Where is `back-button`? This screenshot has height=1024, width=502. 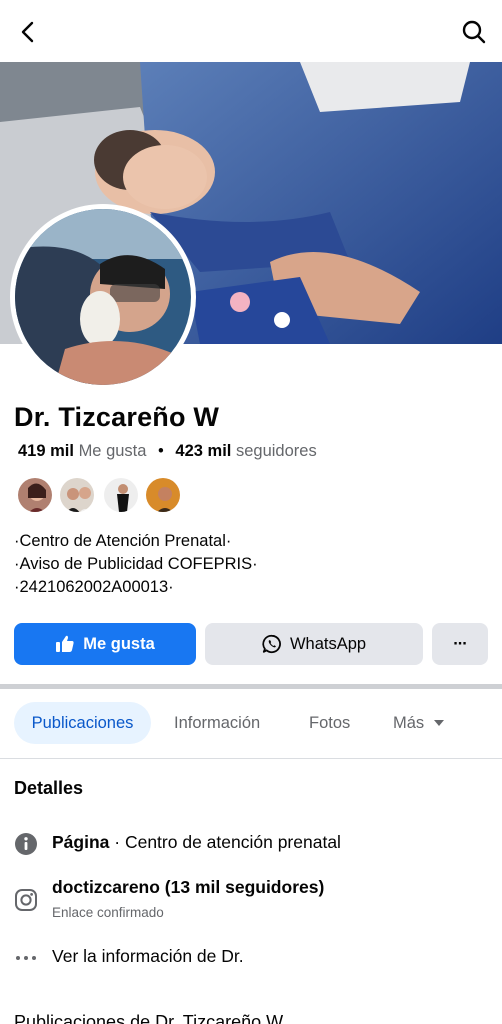 back-button is located at coordinates (28, 32).